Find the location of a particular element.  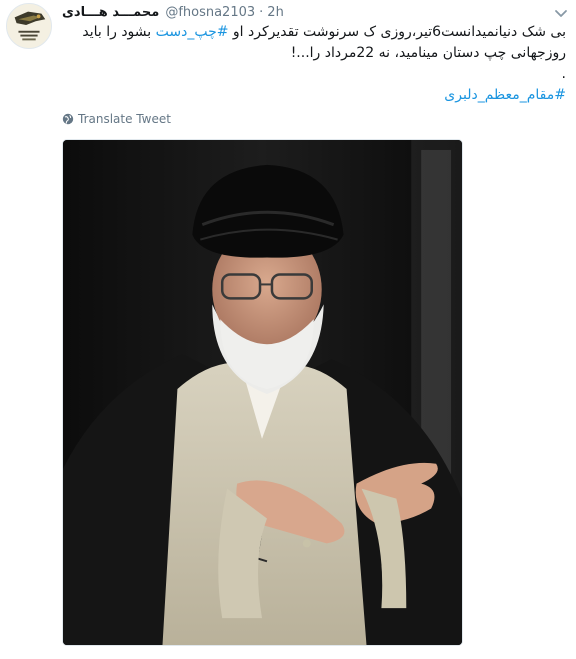

translate-tweet-link: Translate Tweet is located at coordinates (116, 119).